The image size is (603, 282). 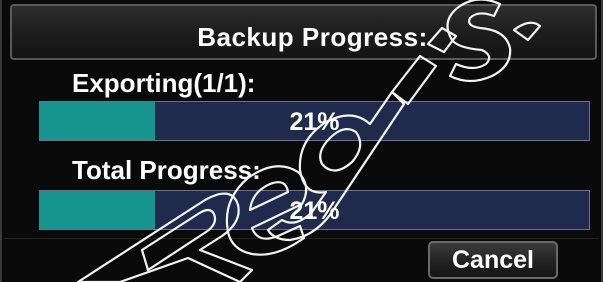 I want to click on footer-divider, so click(x=301, y=238).